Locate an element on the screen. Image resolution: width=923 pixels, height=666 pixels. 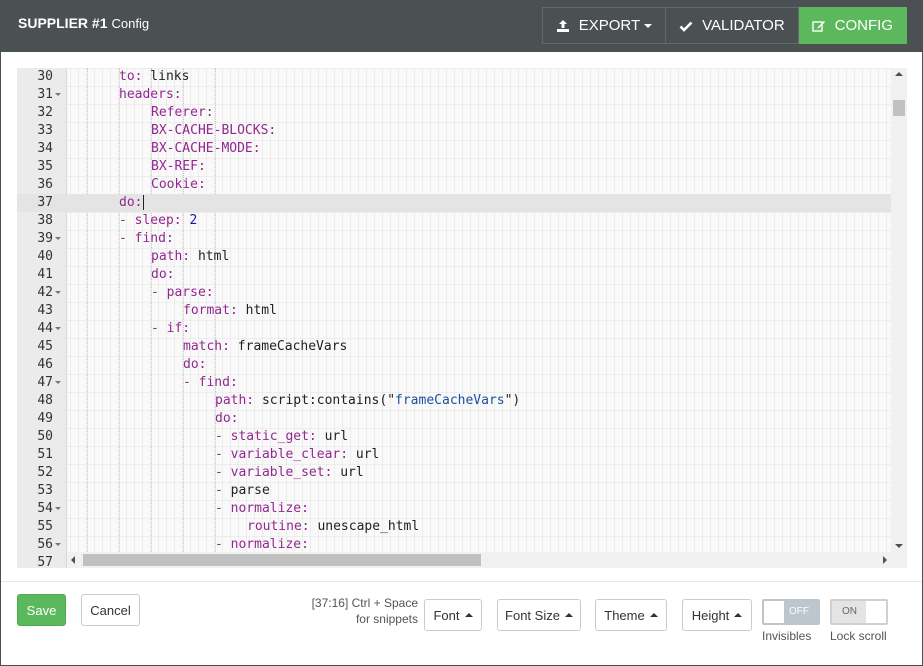
code-token: to: is located at coordinates (131, 76).